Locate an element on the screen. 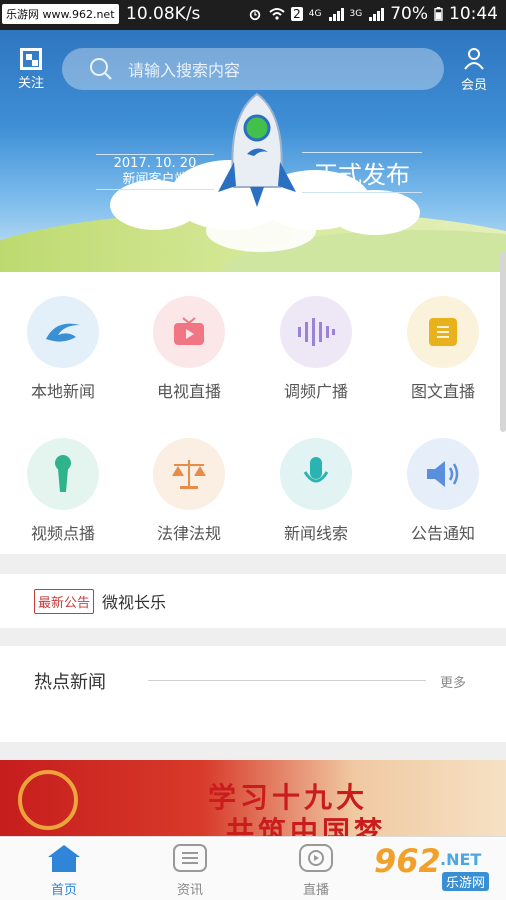 The height and width of the screenshot is (900, 506). watermark-cn: 乐游网 is located at coordinates (466, 881).